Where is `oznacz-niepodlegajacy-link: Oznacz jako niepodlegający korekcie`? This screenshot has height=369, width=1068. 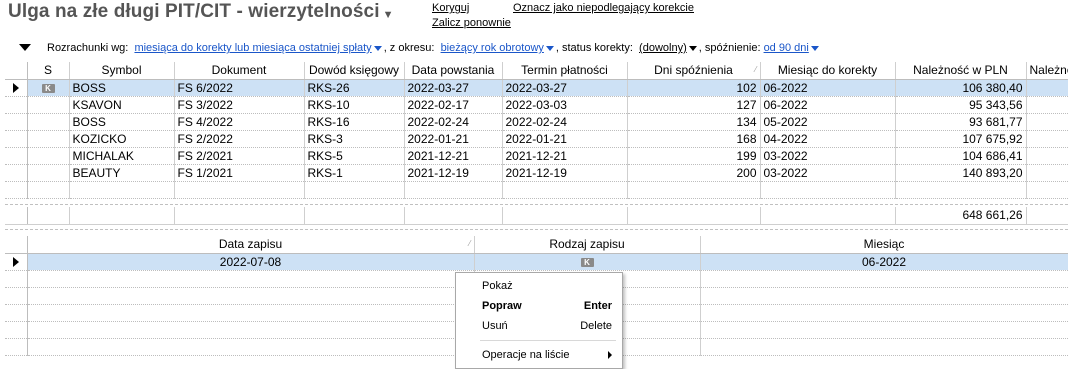
oznacz-niepodlegajacy-link: Oznacz jako niepodlegający korekcie is located at coordinates (603, 8).